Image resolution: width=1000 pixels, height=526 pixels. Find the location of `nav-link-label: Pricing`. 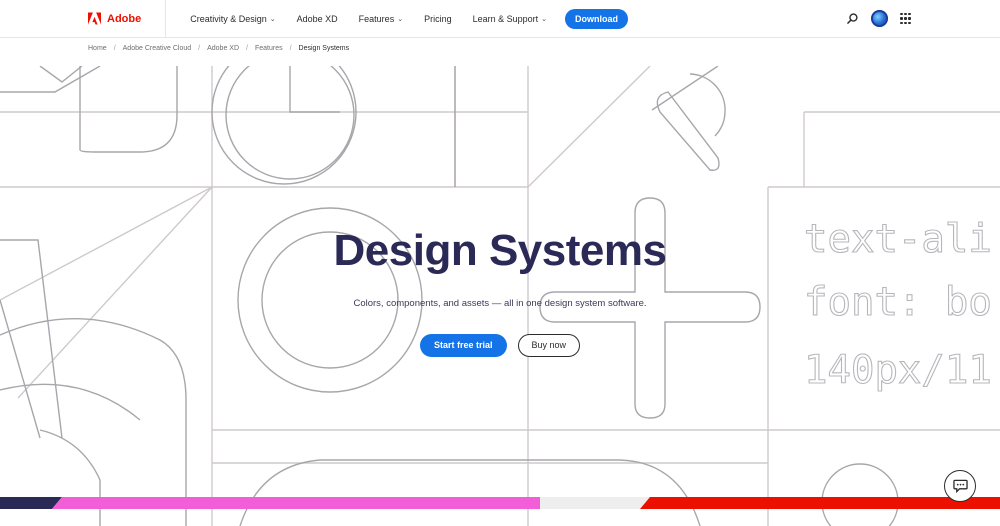

nav-link-label: Pricing is located at coordinates (438, 18).